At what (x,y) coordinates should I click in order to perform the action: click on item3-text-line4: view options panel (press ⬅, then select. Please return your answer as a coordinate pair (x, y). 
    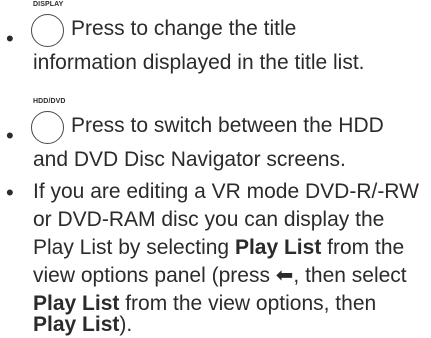
    Looking at the image, I should click on (220, 276).